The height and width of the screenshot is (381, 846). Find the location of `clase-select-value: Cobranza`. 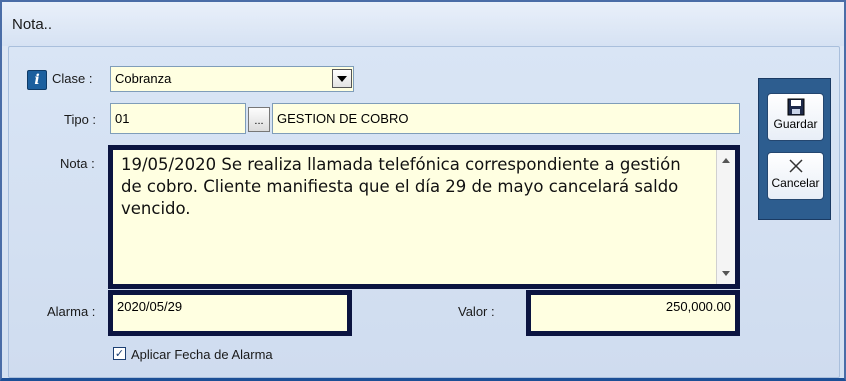

clase-select-value: Cobranza is located at coordinates (143, 78).